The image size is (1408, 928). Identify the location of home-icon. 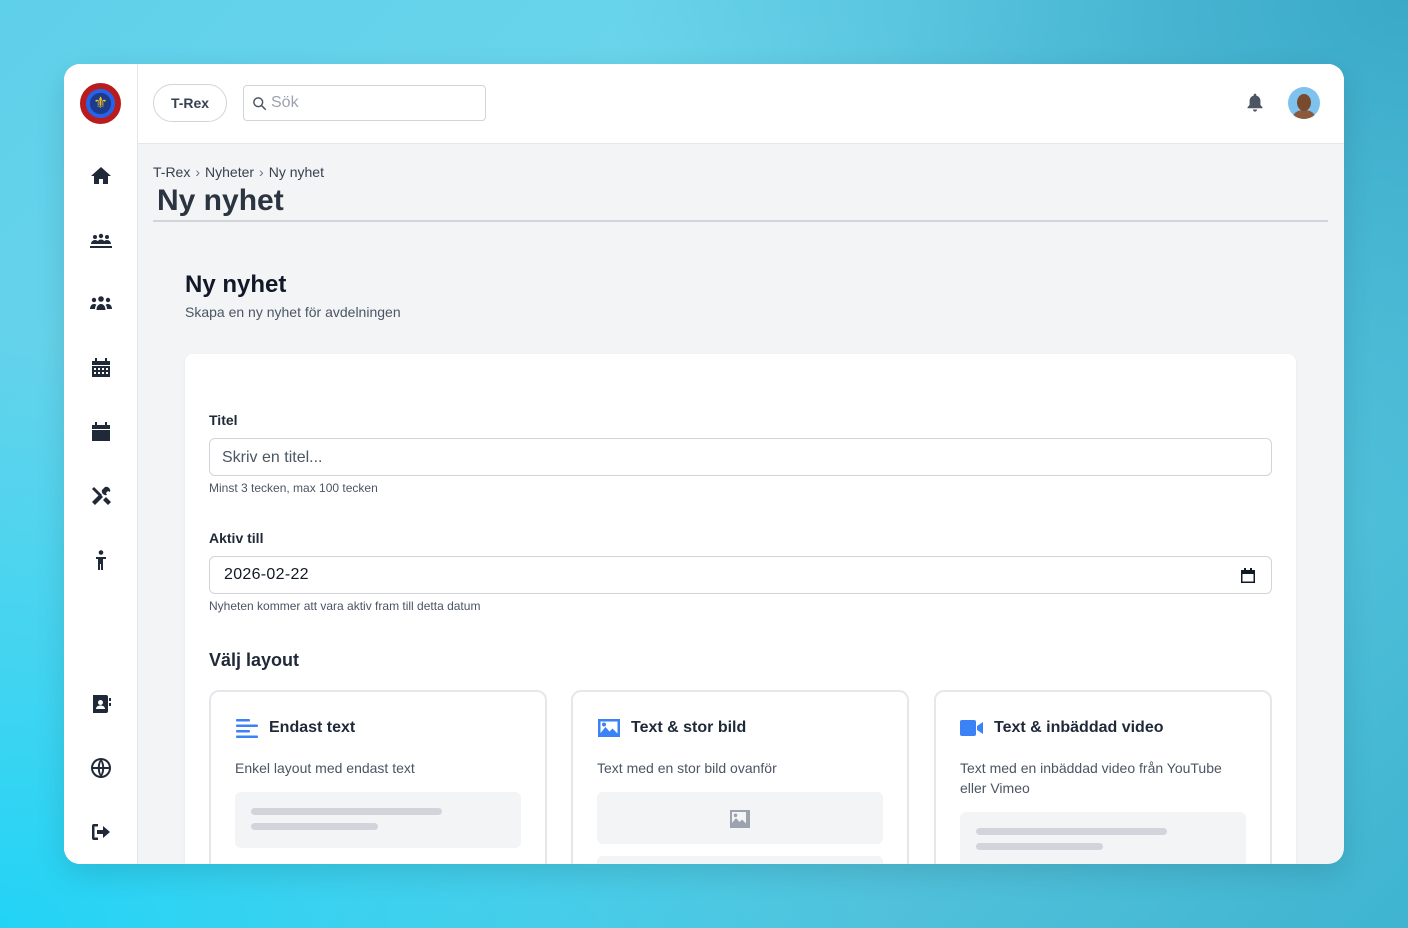
(101, 176).